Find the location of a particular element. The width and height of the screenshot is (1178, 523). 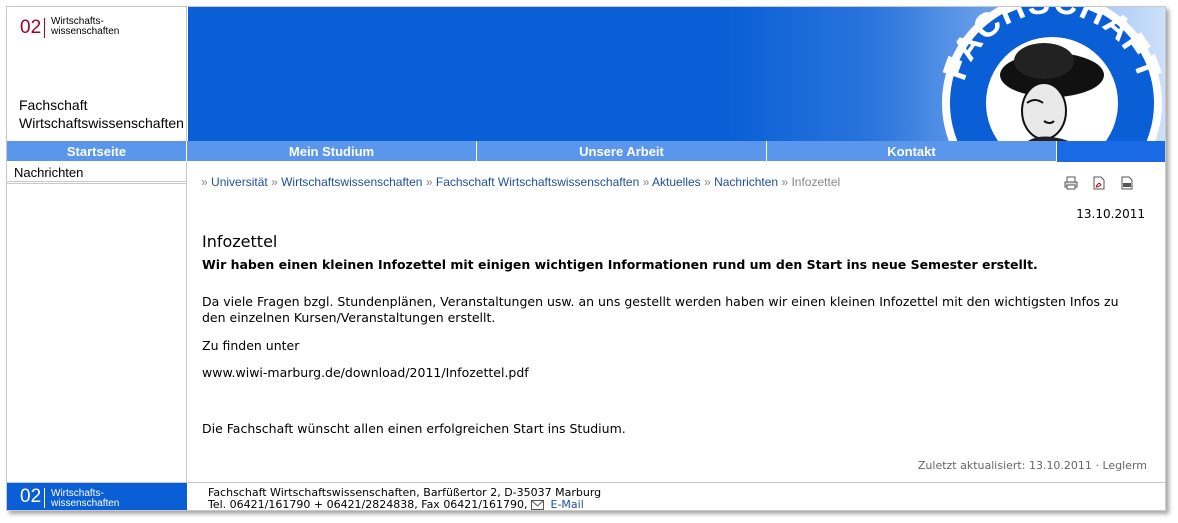

nav-unsere-arbeit: Unsere Arbeit is located at coordinates (622, 151).